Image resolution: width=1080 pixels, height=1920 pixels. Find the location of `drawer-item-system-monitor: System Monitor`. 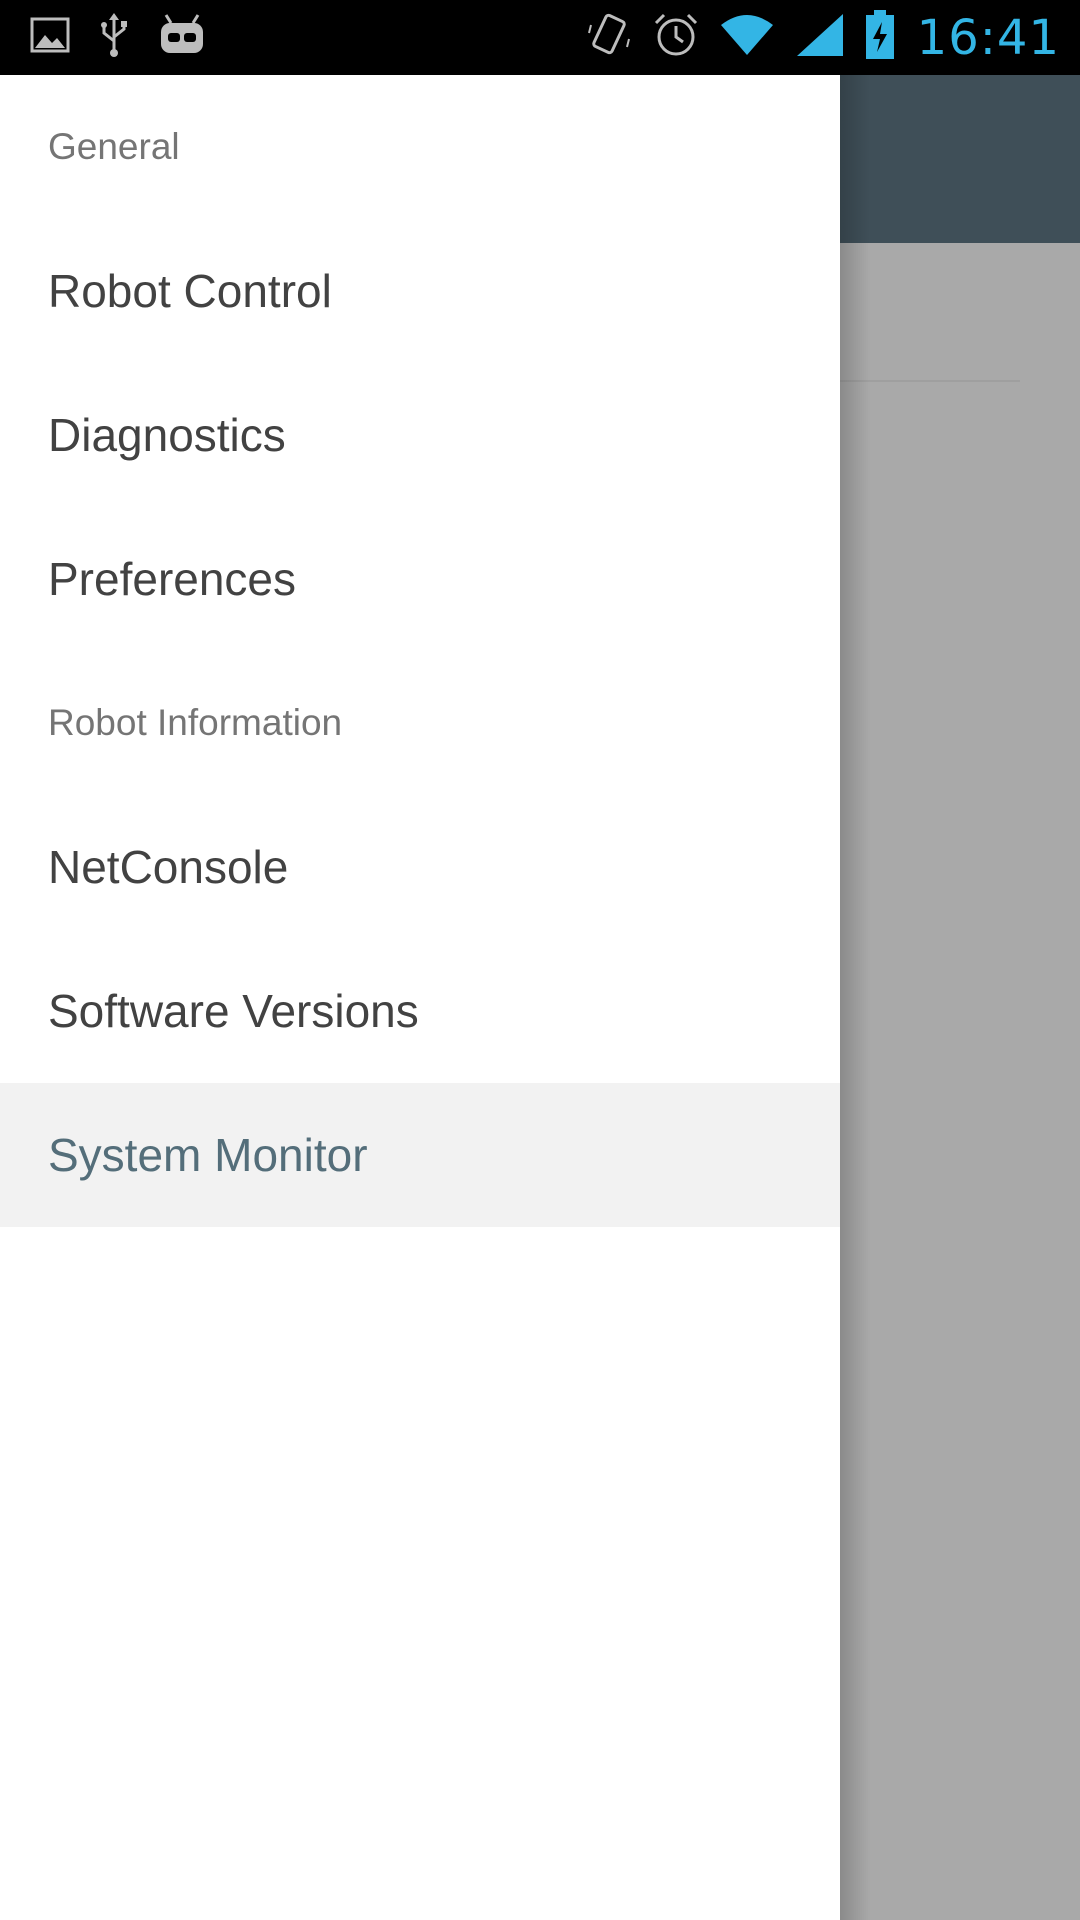

drawer-item-system-monitor: System Monitor is located at coordinates (420, 1155).